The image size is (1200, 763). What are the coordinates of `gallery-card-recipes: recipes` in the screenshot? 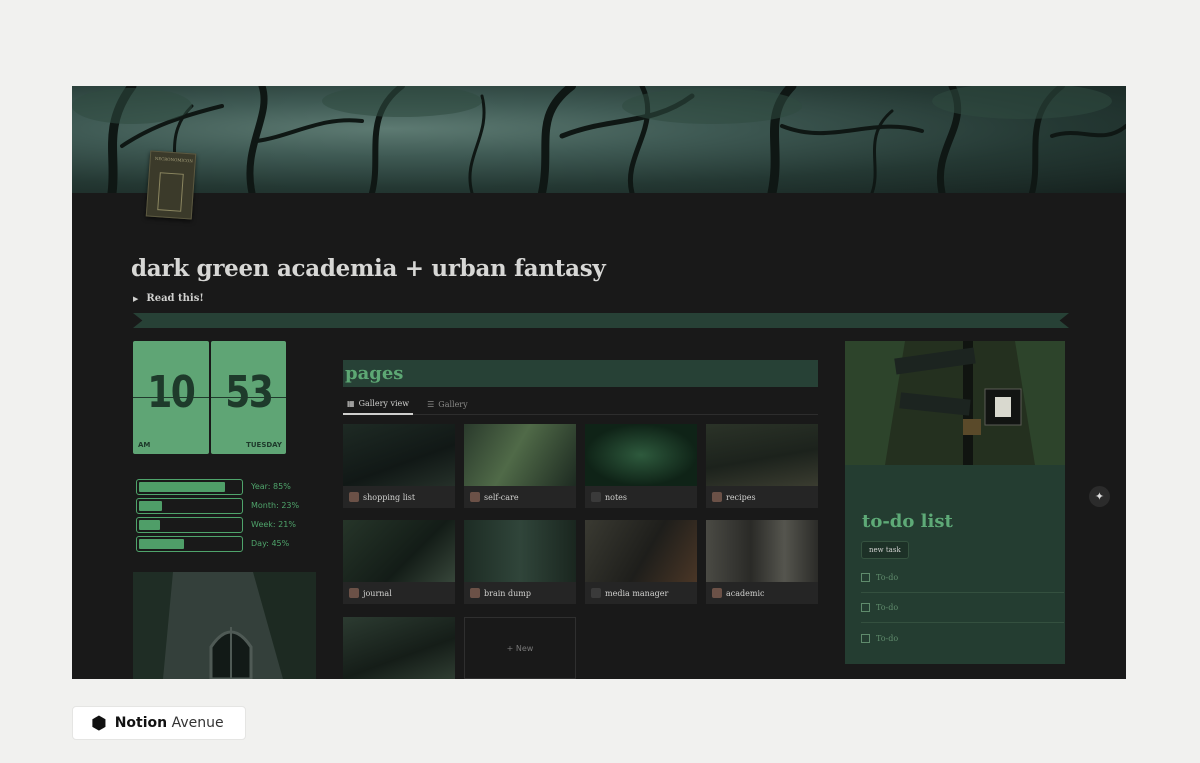 It's located at (762, 466).